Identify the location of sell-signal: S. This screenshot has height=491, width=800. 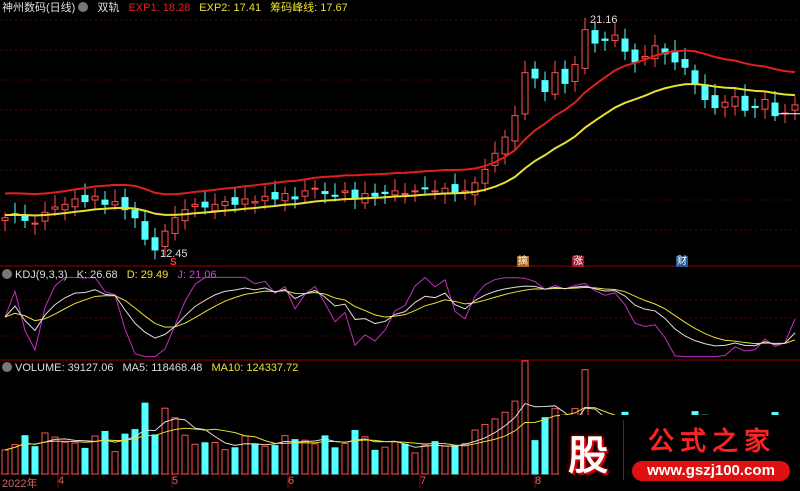
(173, 262).